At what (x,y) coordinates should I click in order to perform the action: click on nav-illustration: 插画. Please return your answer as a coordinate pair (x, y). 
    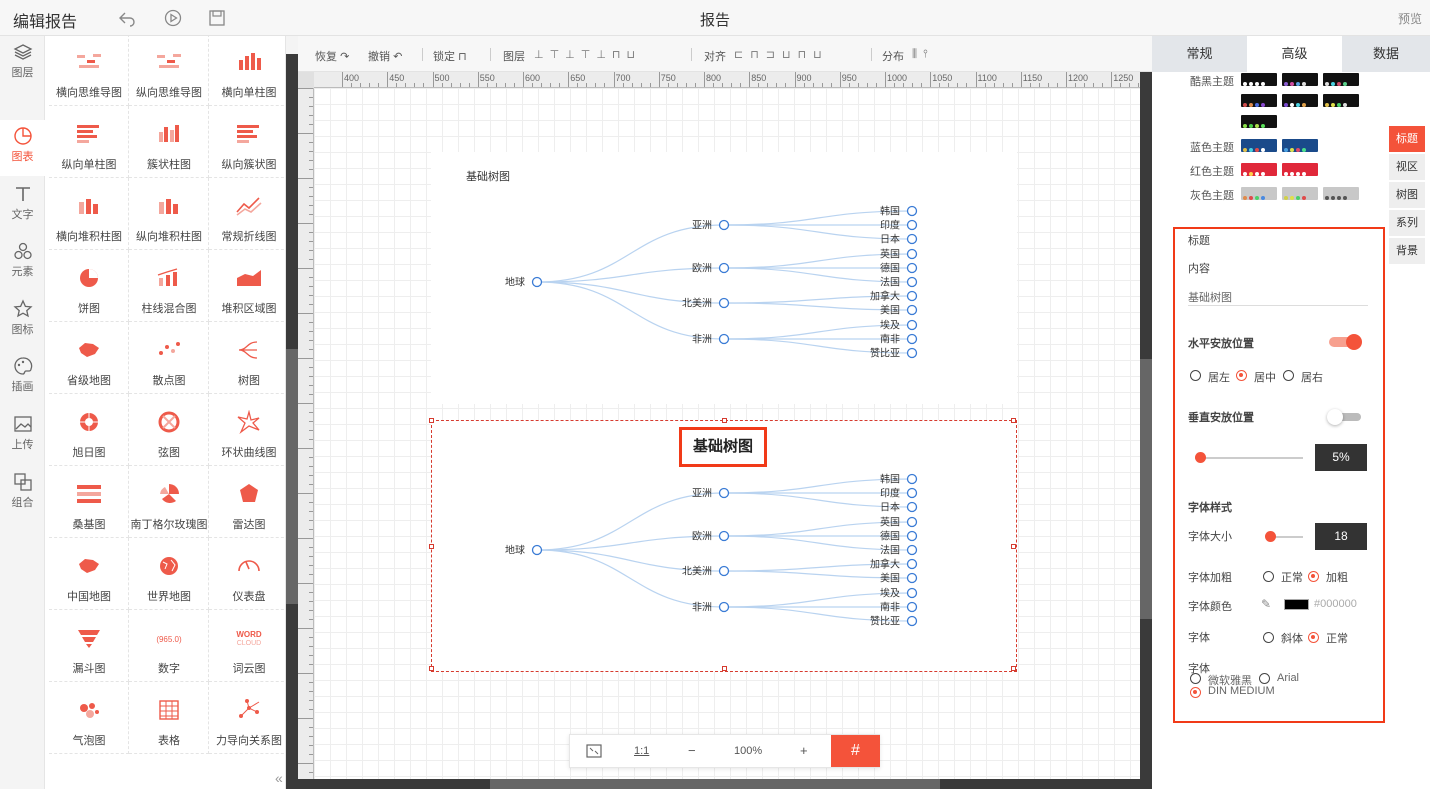
    Looking at the image, I should click on (22, 378).